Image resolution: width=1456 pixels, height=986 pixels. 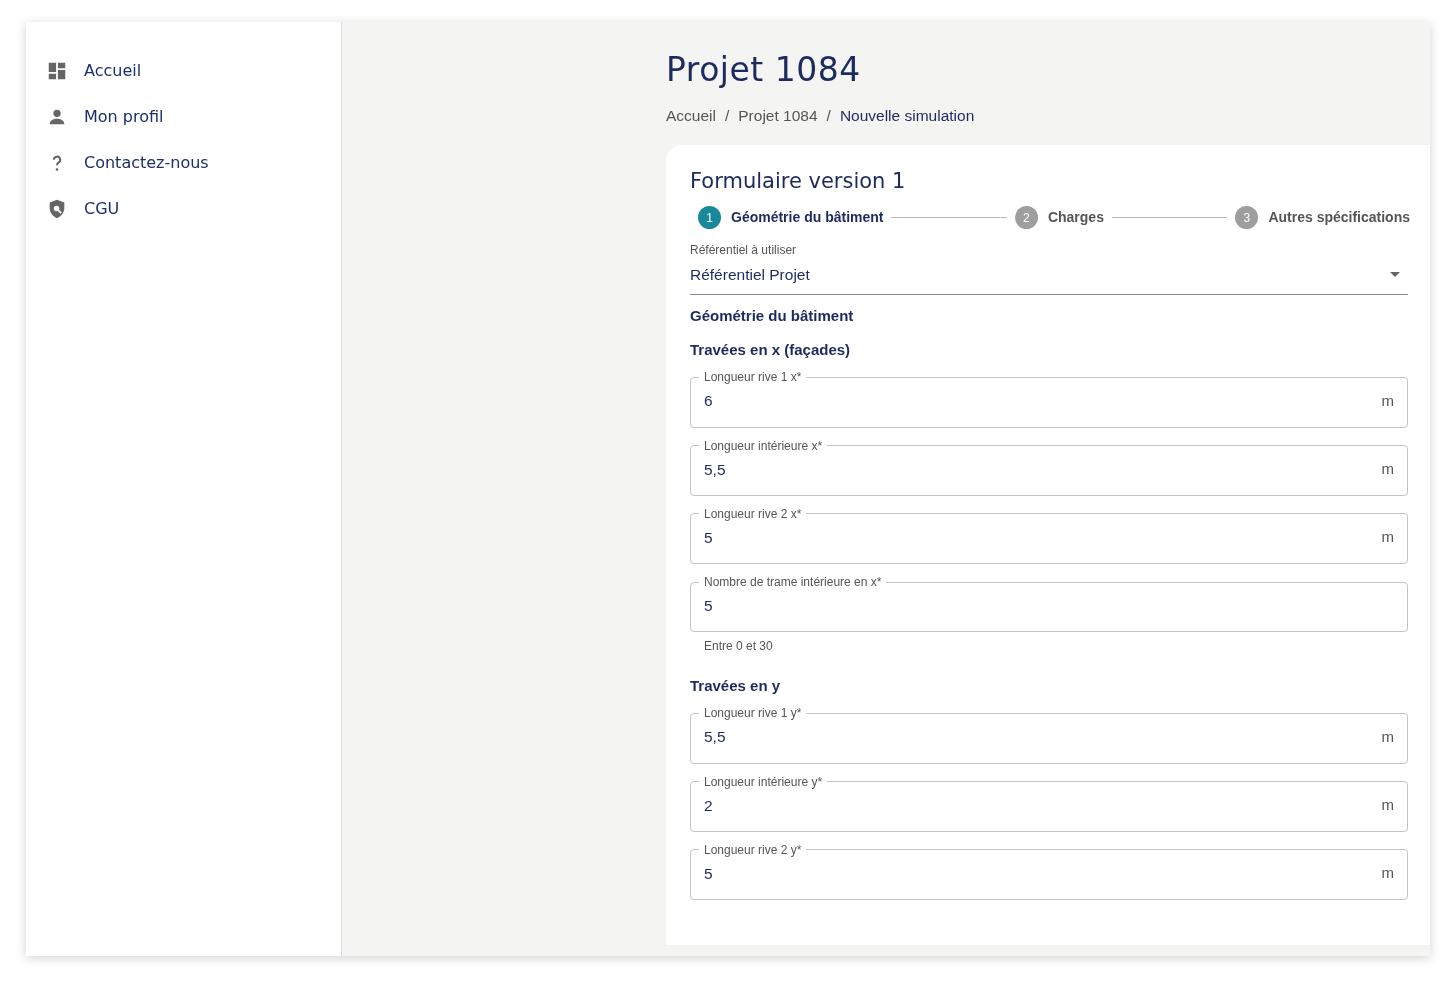 I want to click on grid-icon, so click(x=57, y=71).